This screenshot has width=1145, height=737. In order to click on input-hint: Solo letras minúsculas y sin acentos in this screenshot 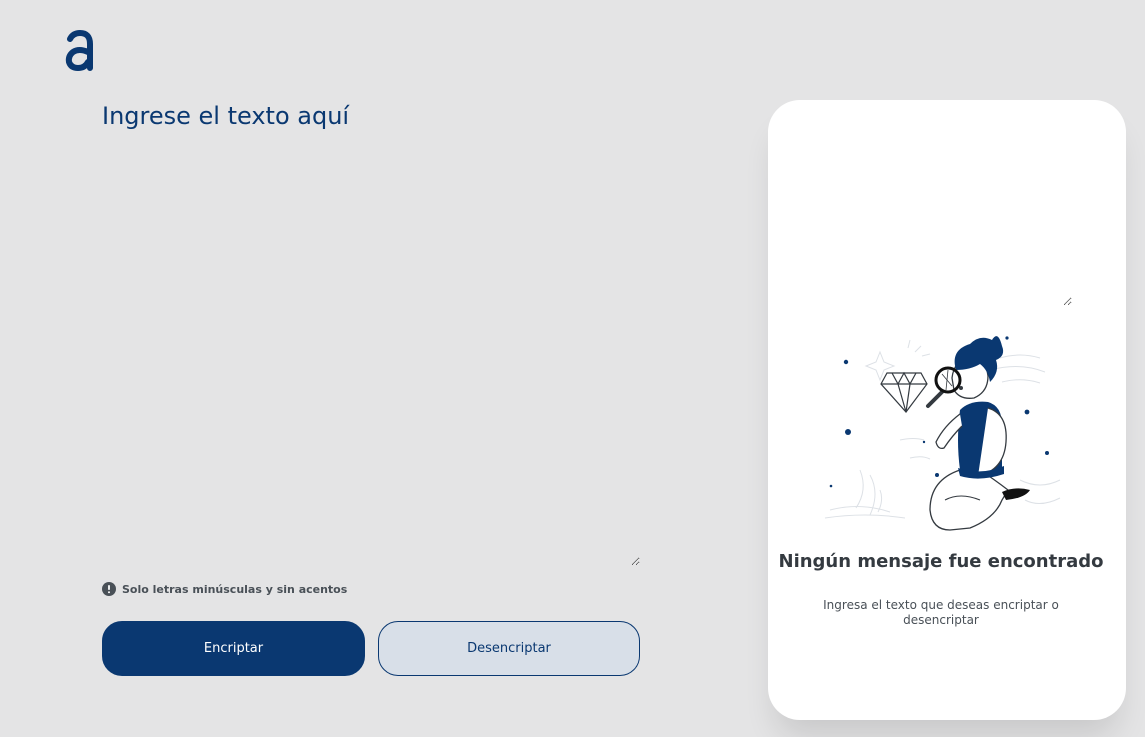, I will do `click(224, 589)`.